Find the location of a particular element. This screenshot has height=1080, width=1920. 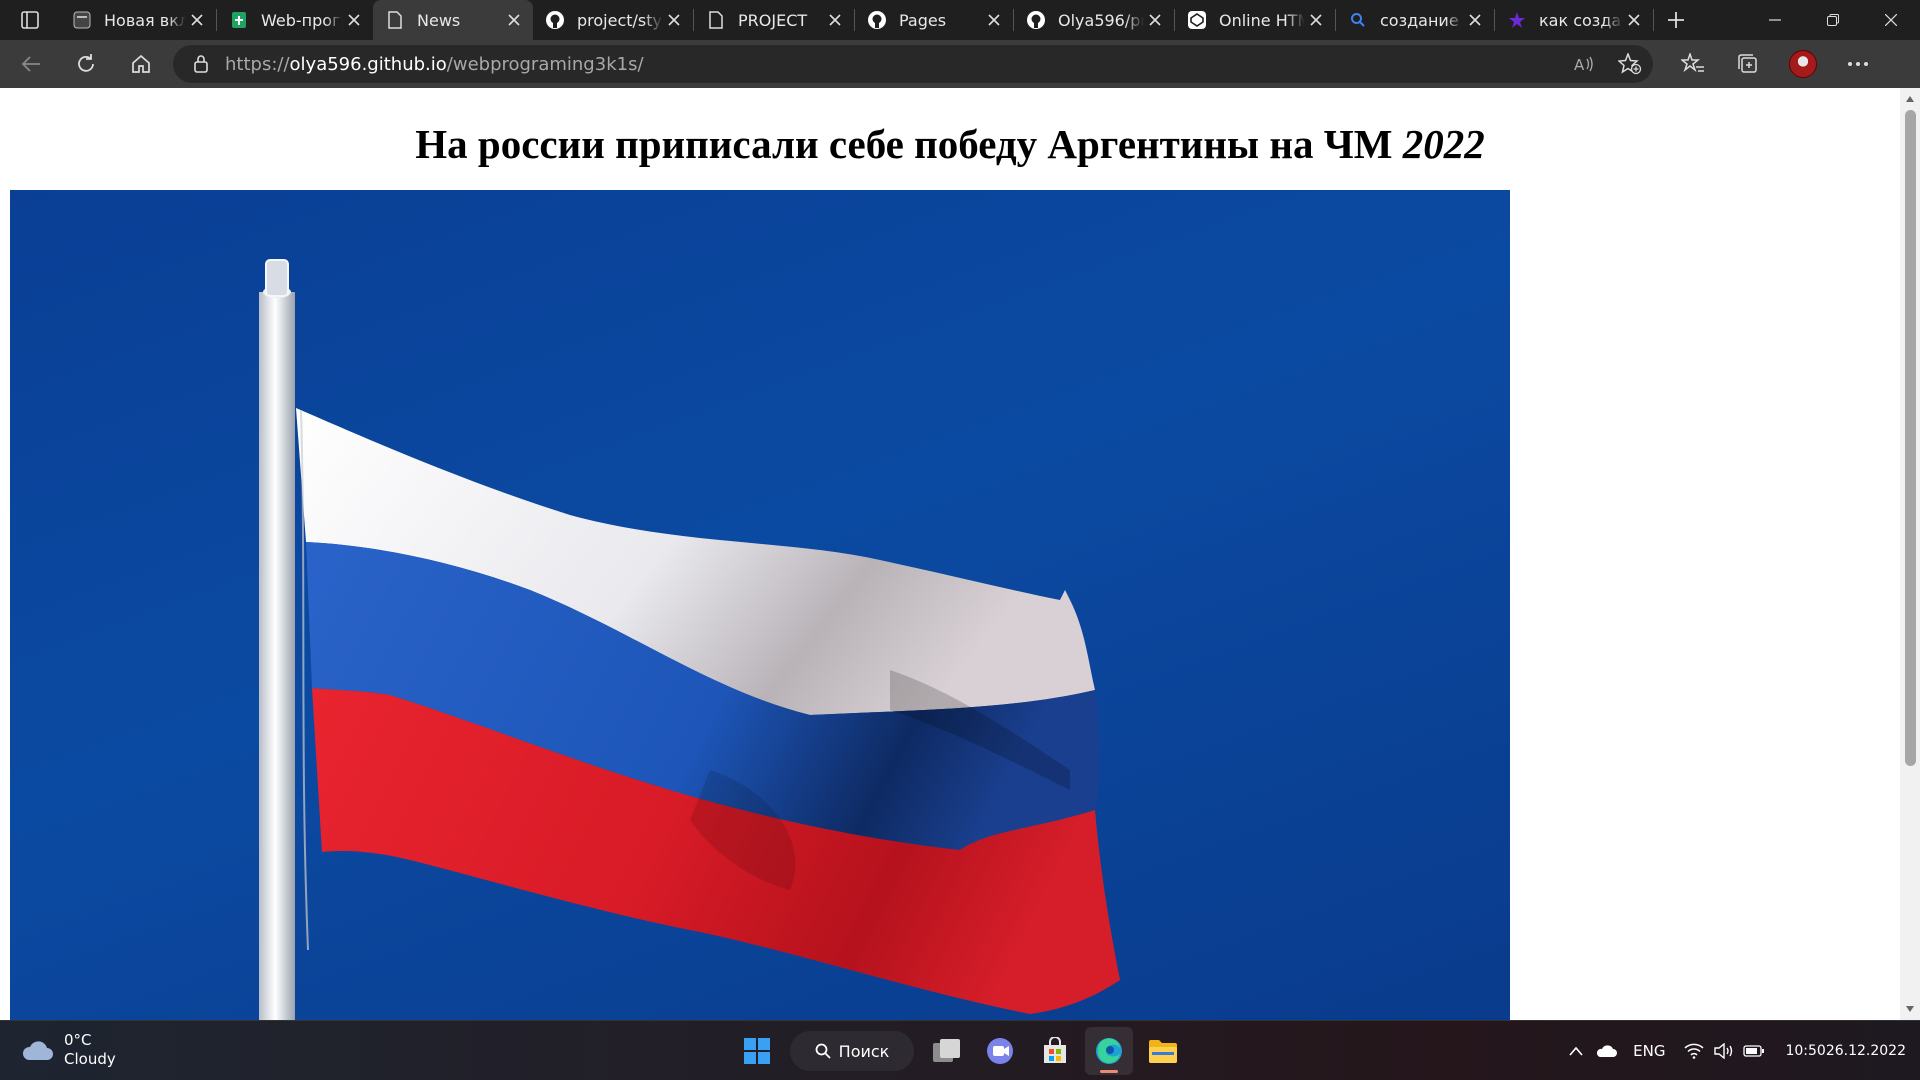

collections-icon is located at coordinates (1747, 63).